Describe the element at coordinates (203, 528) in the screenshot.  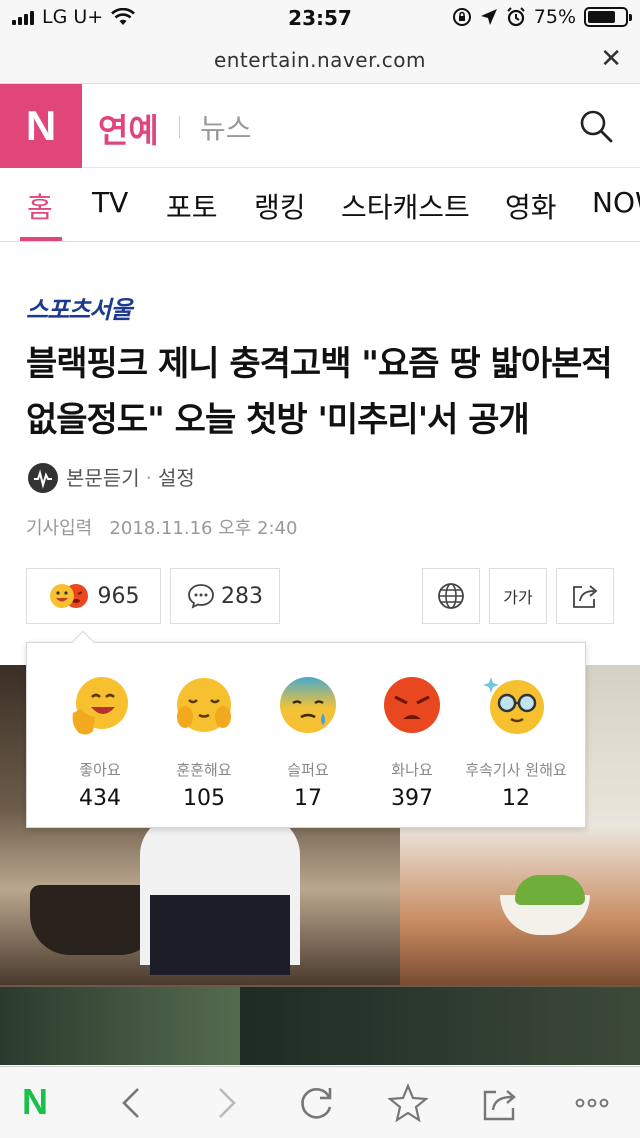
I see `date-value: 2018.11.16 오후 2:40` at that location.